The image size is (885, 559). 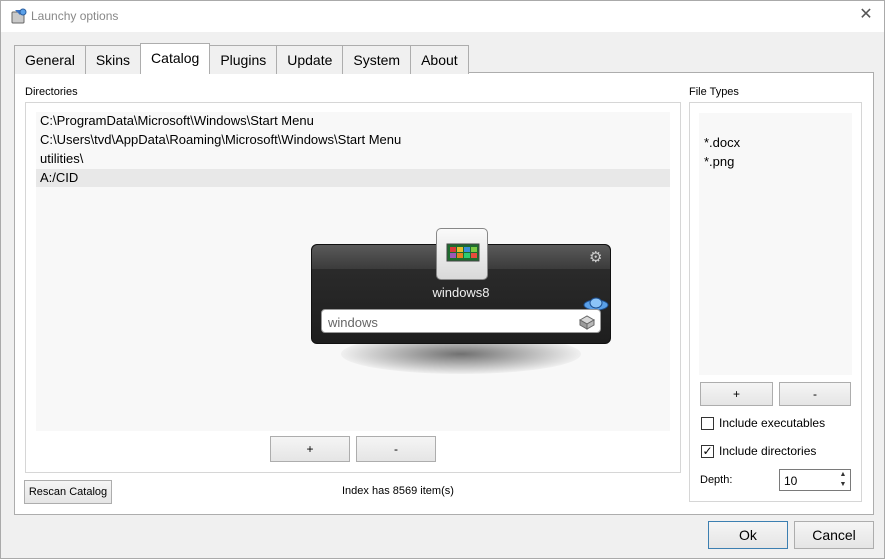 What do you see at coordinates (722, 143) in the screenshot?
I see `list-item: *.docx` at bounding box center [722, 143].